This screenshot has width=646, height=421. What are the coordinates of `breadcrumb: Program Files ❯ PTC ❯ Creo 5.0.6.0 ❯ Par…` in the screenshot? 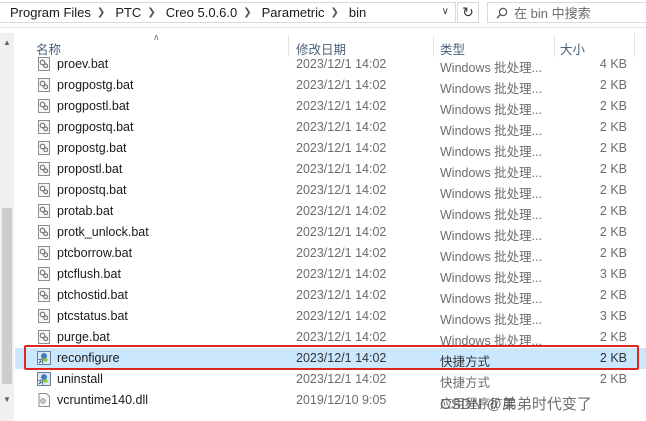 It's located at (228, 12).